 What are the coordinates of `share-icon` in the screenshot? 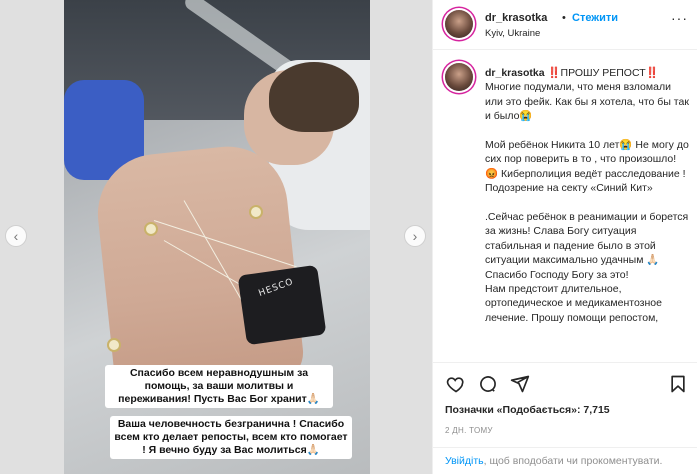 It's located at (520, 384).